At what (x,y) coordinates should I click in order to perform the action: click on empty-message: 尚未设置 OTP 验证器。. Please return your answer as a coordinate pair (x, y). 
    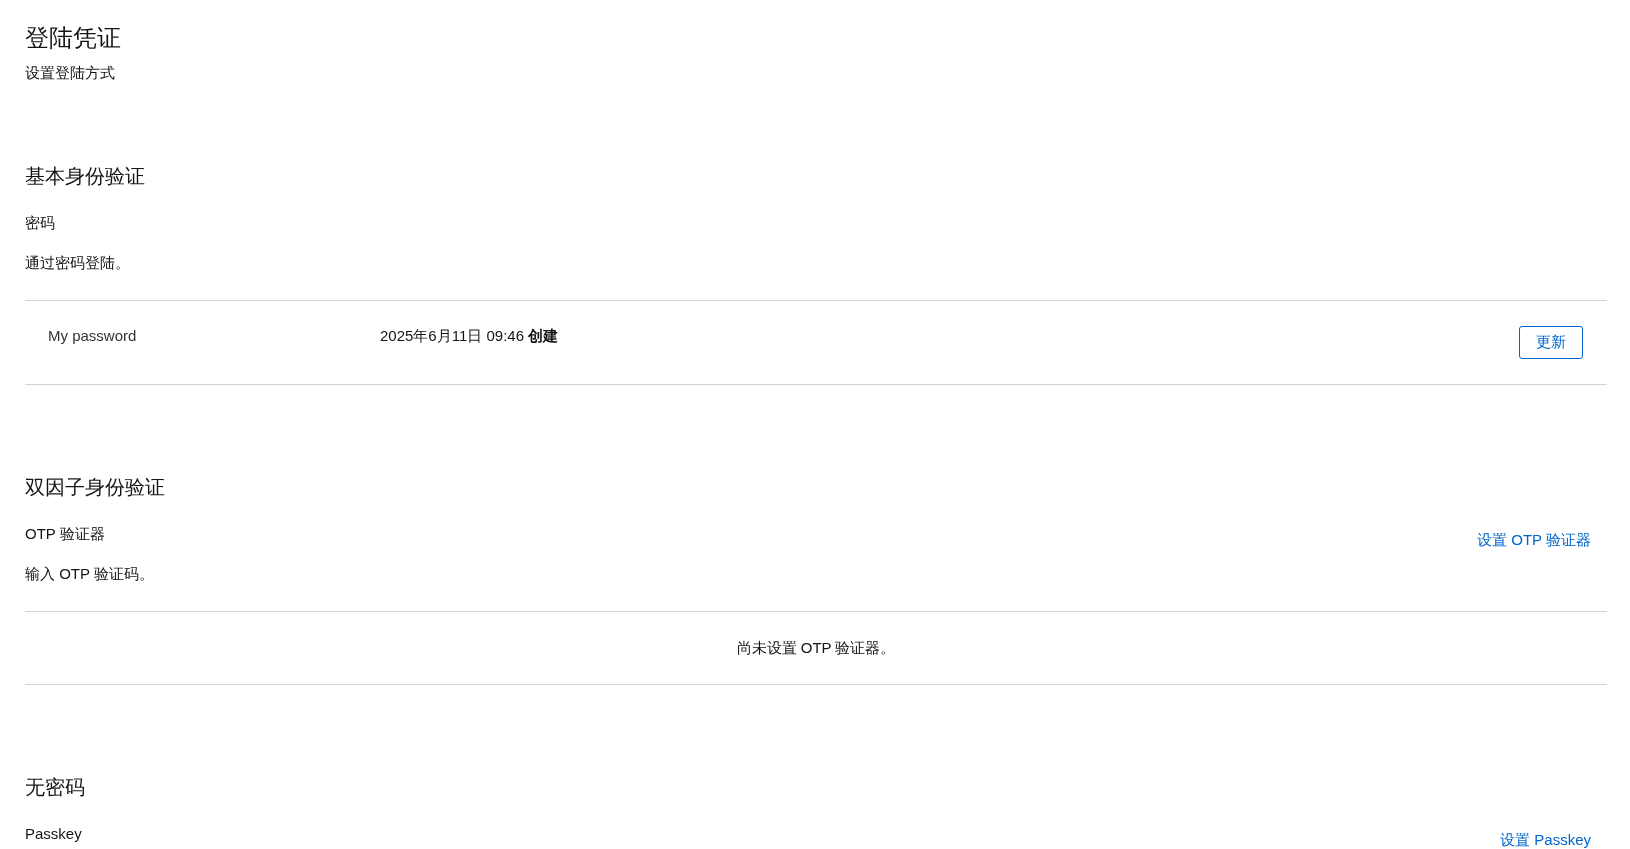
    Looking at the image, I should click on (816, 648).